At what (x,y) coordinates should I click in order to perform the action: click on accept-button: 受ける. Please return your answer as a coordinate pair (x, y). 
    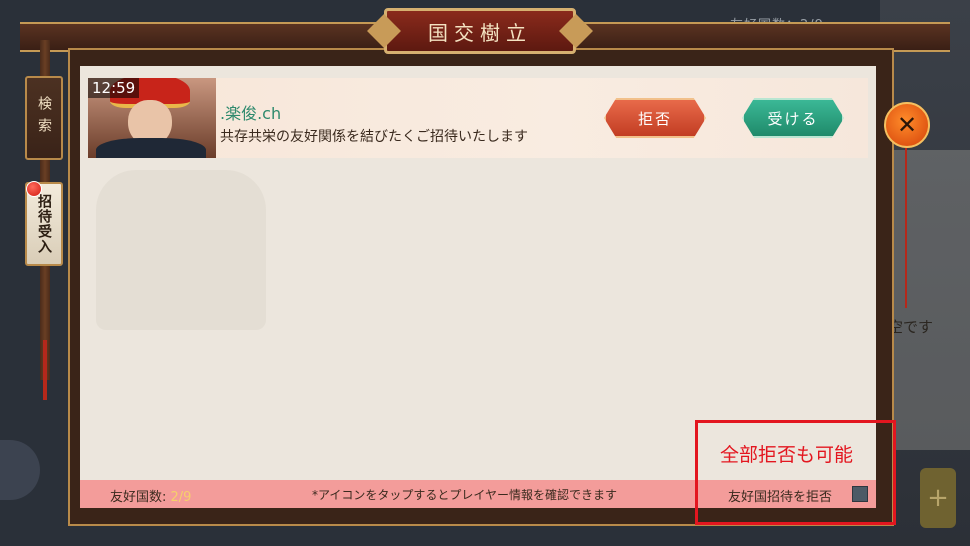
    Looking at the image, I should click on (793, 118).